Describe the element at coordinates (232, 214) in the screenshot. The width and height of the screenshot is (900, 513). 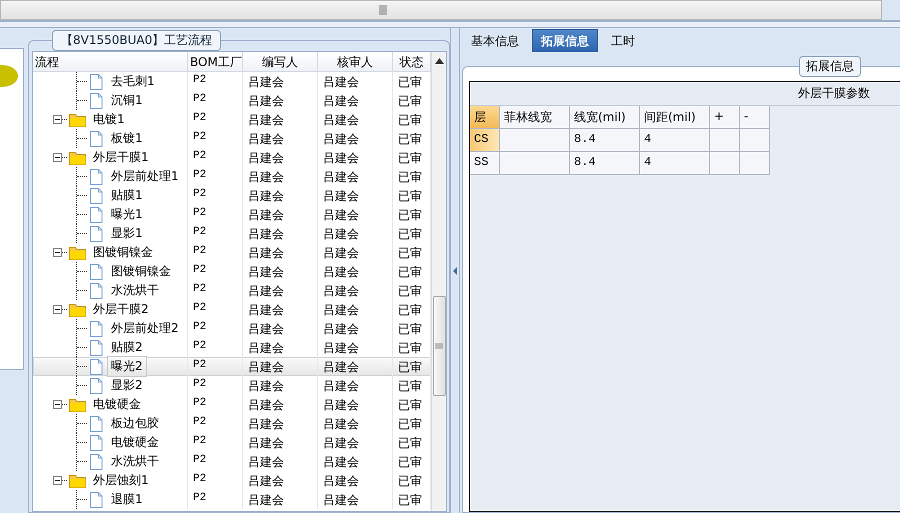
I see `table-row: 曝光1 P2 吕建会 吕建会 已审` at that location.